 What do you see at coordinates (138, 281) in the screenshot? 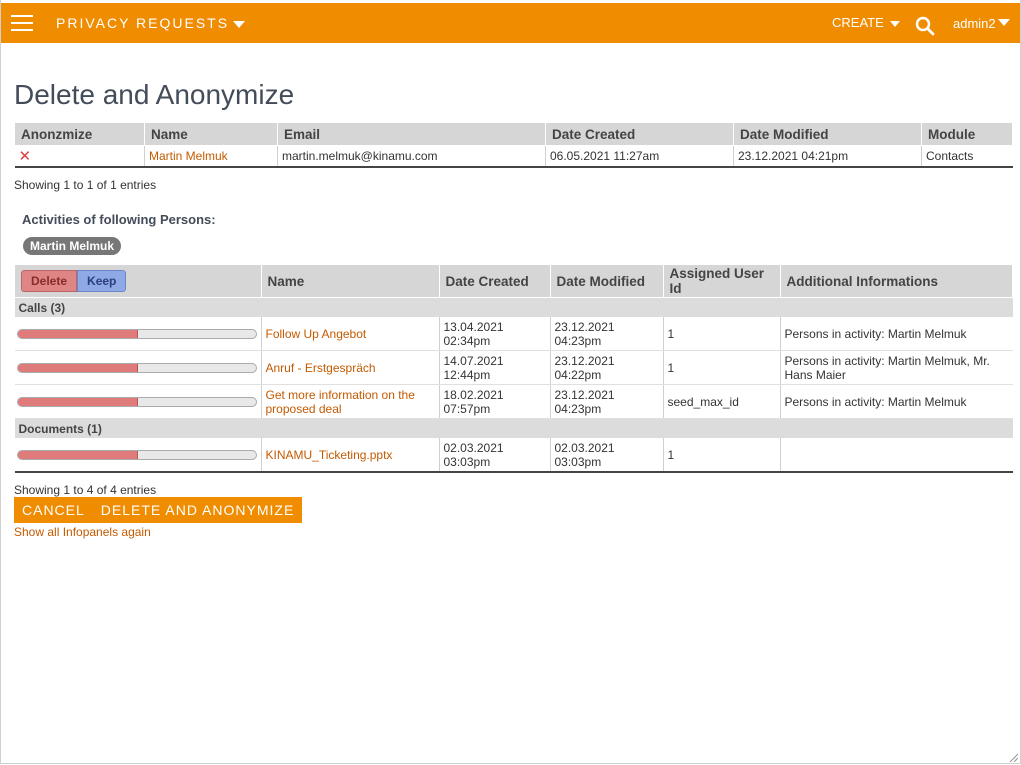
I see `column-header-toggle: Delete Keep` at bounding box center [138, 281].